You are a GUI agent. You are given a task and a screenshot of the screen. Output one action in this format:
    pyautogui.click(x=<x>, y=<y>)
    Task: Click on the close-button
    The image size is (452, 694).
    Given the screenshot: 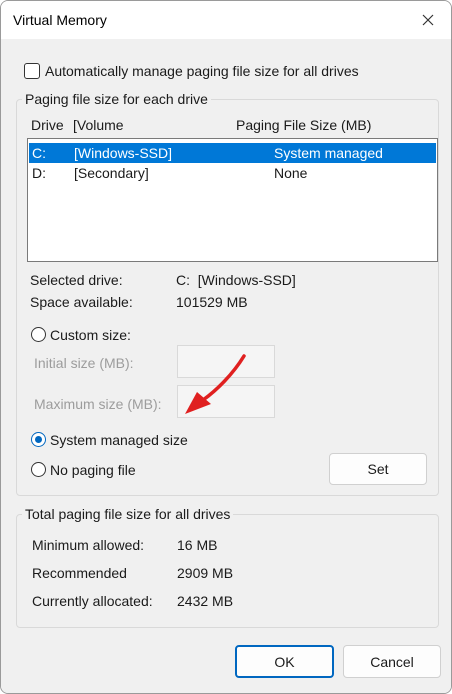 What is the action you would take?
    pyautogui.click(x=428, y=20)
    